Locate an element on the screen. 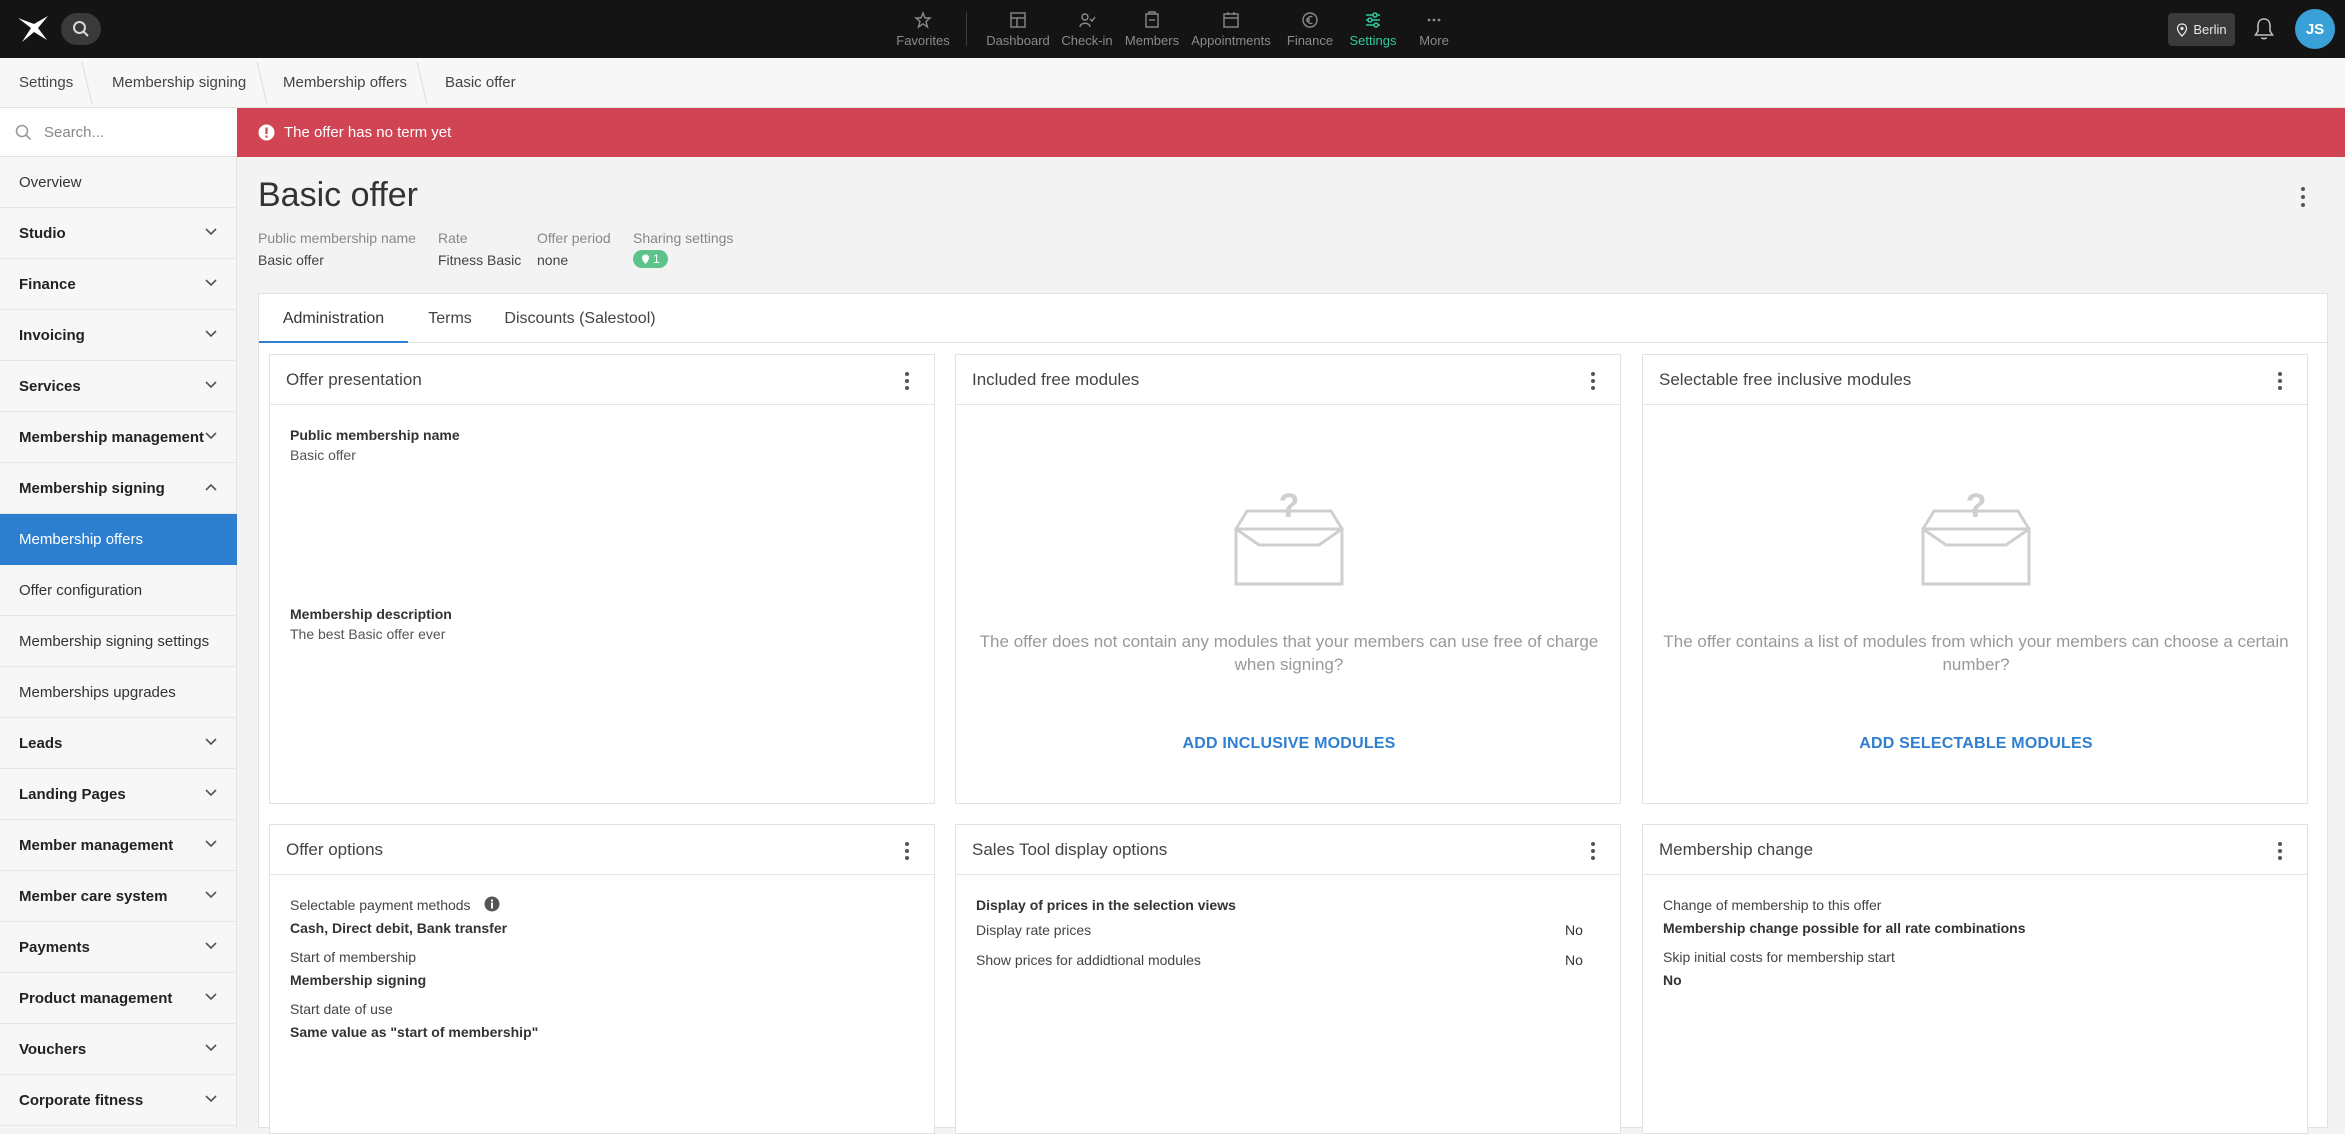  nav-finance: Finance is located at coordinates (1310, 29).